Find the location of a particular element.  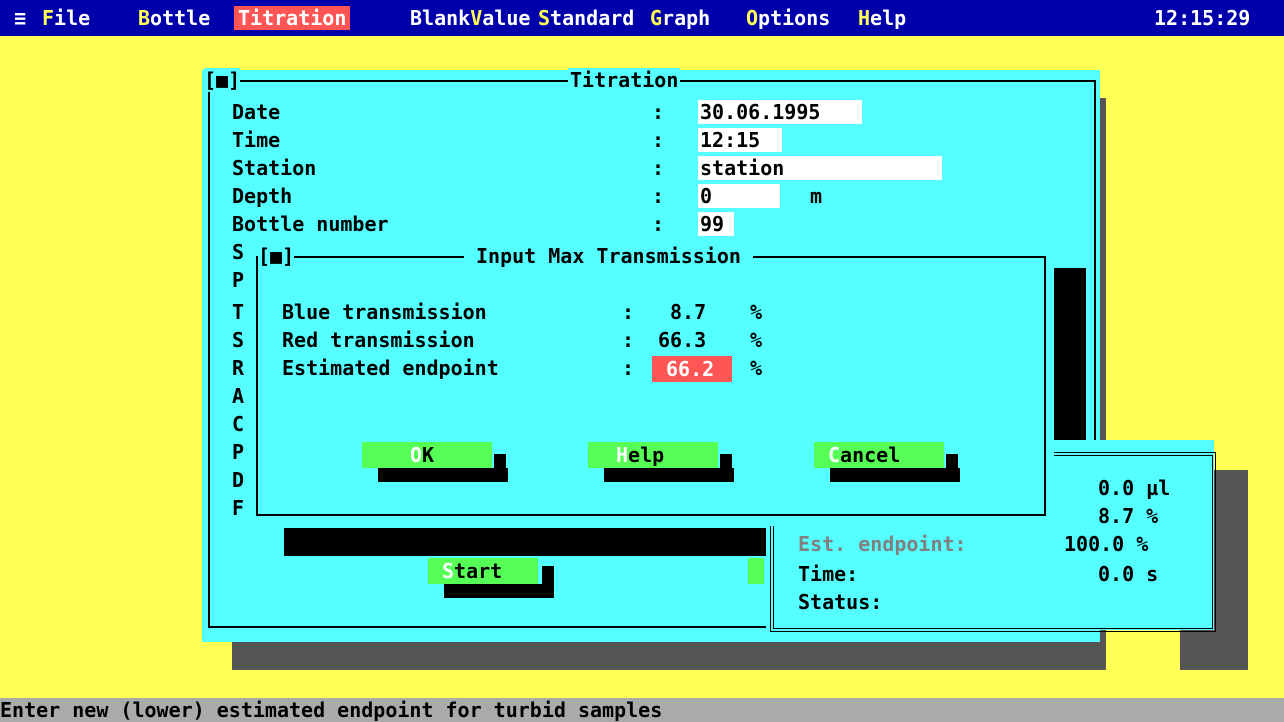

date-field: 30.06.1995 is located at coordinates (780, 112).